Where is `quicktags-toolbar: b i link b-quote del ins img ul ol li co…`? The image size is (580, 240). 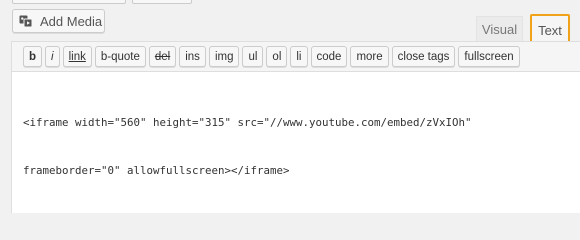
quicktags-toolbar: b i link b-quote del ins img ul ol li co… is located at coordinates (296, 57).